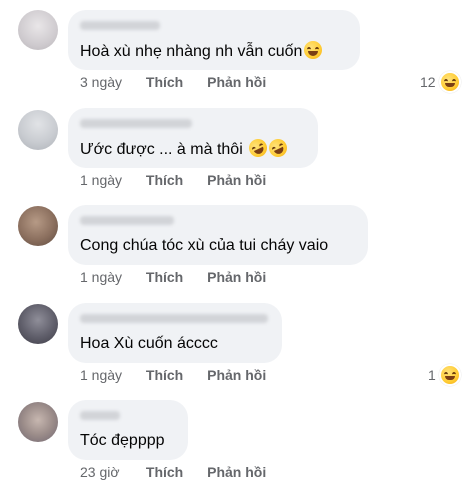 The height and width of the screenshot is (489, 474). I want to click on reaction-count: 12, so click(428, 82).